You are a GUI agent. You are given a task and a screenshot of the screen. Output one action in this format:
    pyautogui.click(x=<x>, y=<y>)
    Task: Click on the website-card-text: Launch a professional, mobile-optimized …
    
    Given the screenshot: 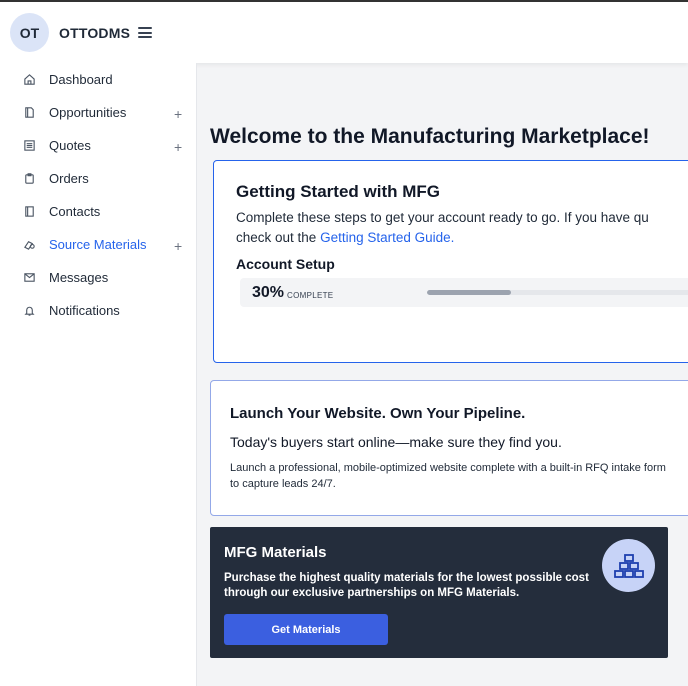 What is the action you would take?
    pyautogui.click(x=448, y=476)
    